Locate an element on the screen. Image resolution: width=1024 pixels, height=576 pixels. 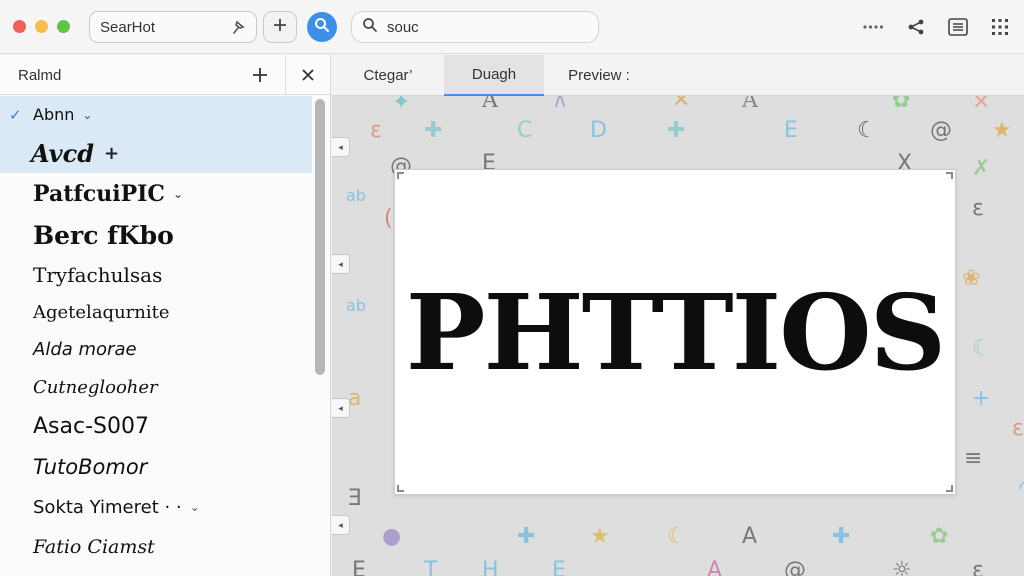
tab-preview: Preview : is located at coordinates (599, 75).